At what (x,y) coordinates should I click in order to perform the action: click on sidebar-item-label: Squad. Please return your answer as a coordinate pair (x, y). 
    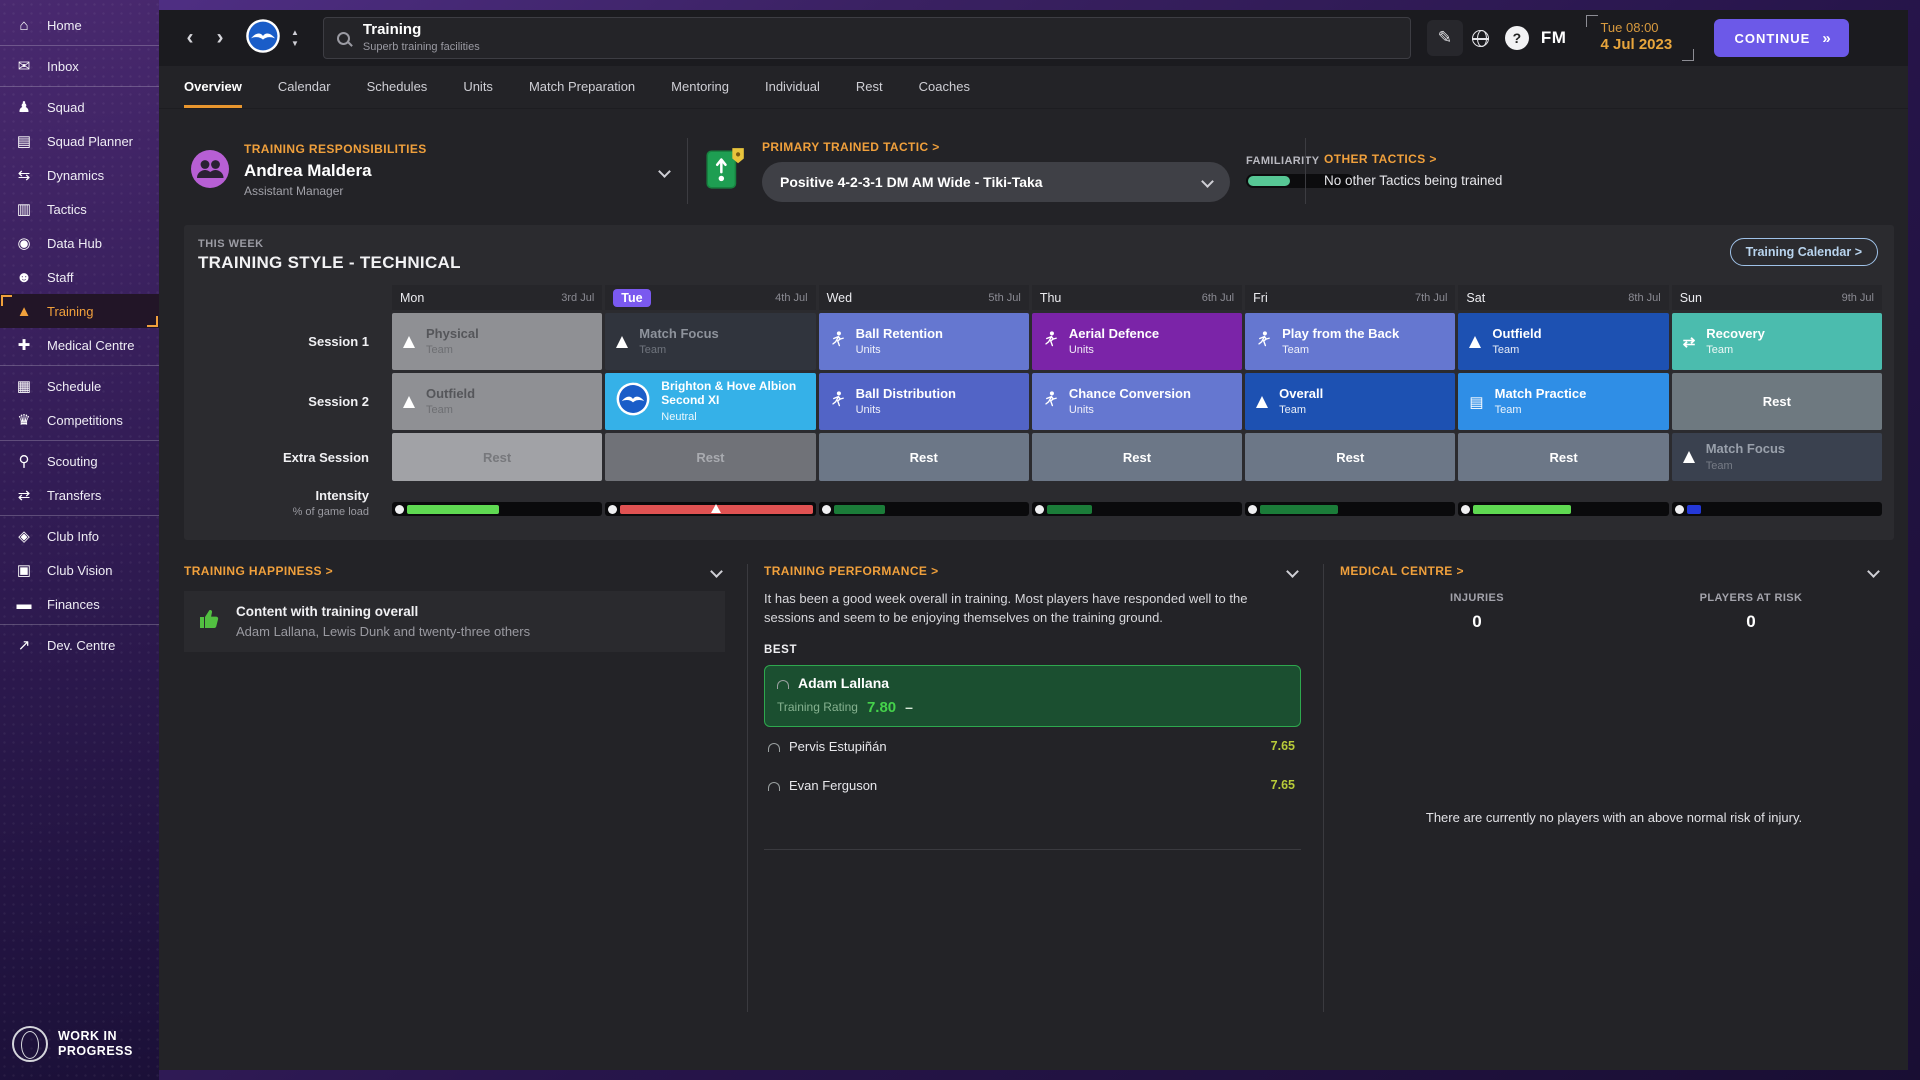
    Looking at the image, I should click on (66, 107).